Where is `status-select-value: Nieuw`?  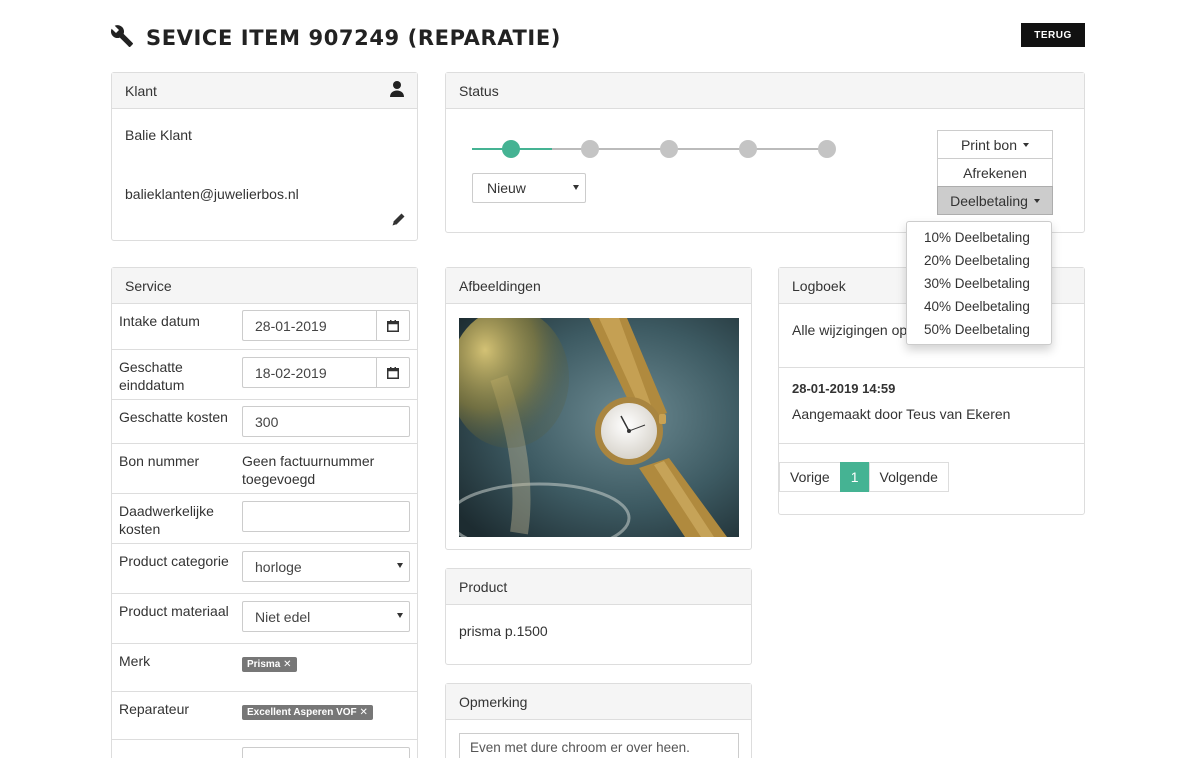 status-select-value: Nieuw is located at coordinates (506, 188).